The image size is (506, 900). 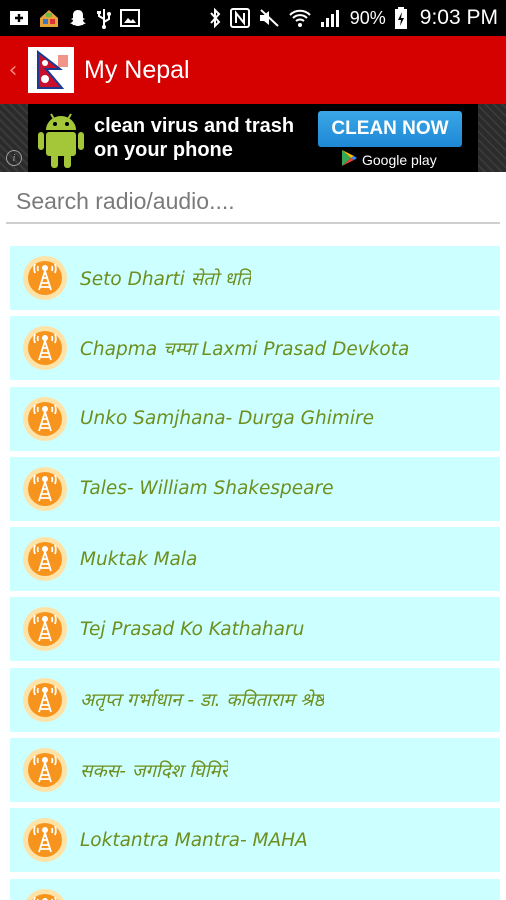 What do you see at coordinates (51, 70) in the screenshot?
I see `app-logo-nepal-flag-icon` at bounding box center [51, 70].